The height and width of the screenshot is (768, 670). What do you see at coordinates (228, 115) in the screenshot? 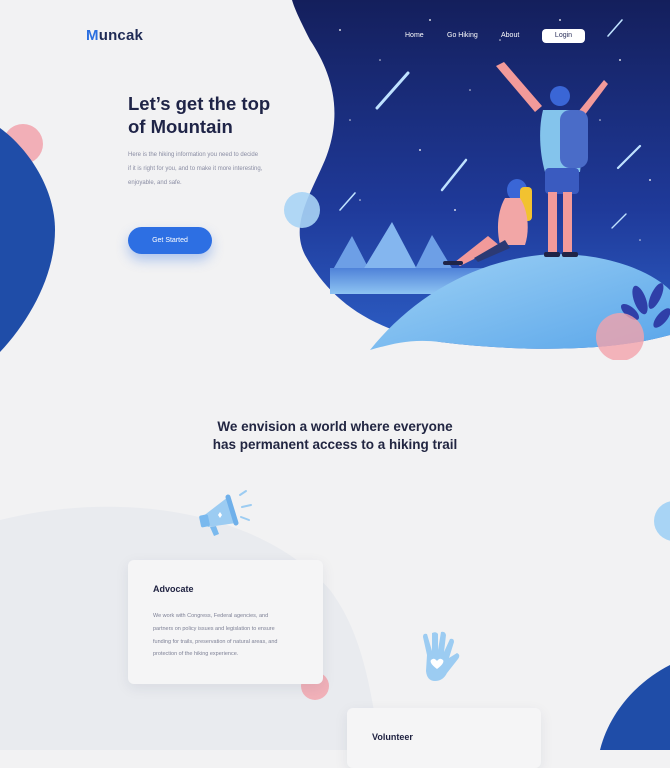
I see `hero-title: Let’s get the top of Mountain` at bounding box center [228, 115].